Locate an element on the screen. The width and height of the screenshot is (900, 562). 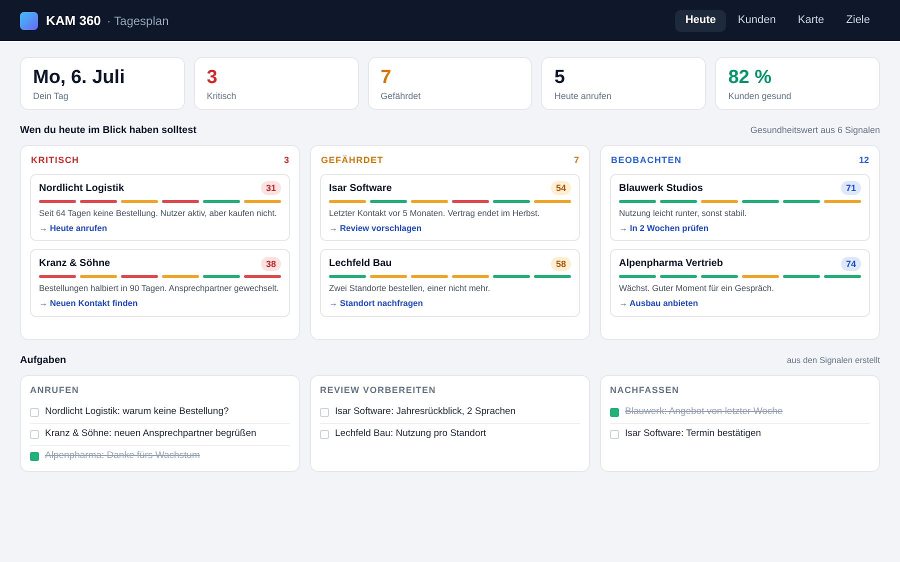
stat-label: Kunden gesund is located at coordinates (760, 96).